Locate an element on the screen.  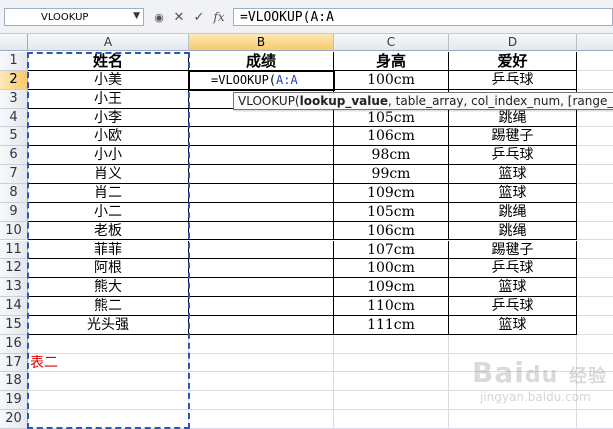
name-cell: 小李 is located at coordinates (108, 118).